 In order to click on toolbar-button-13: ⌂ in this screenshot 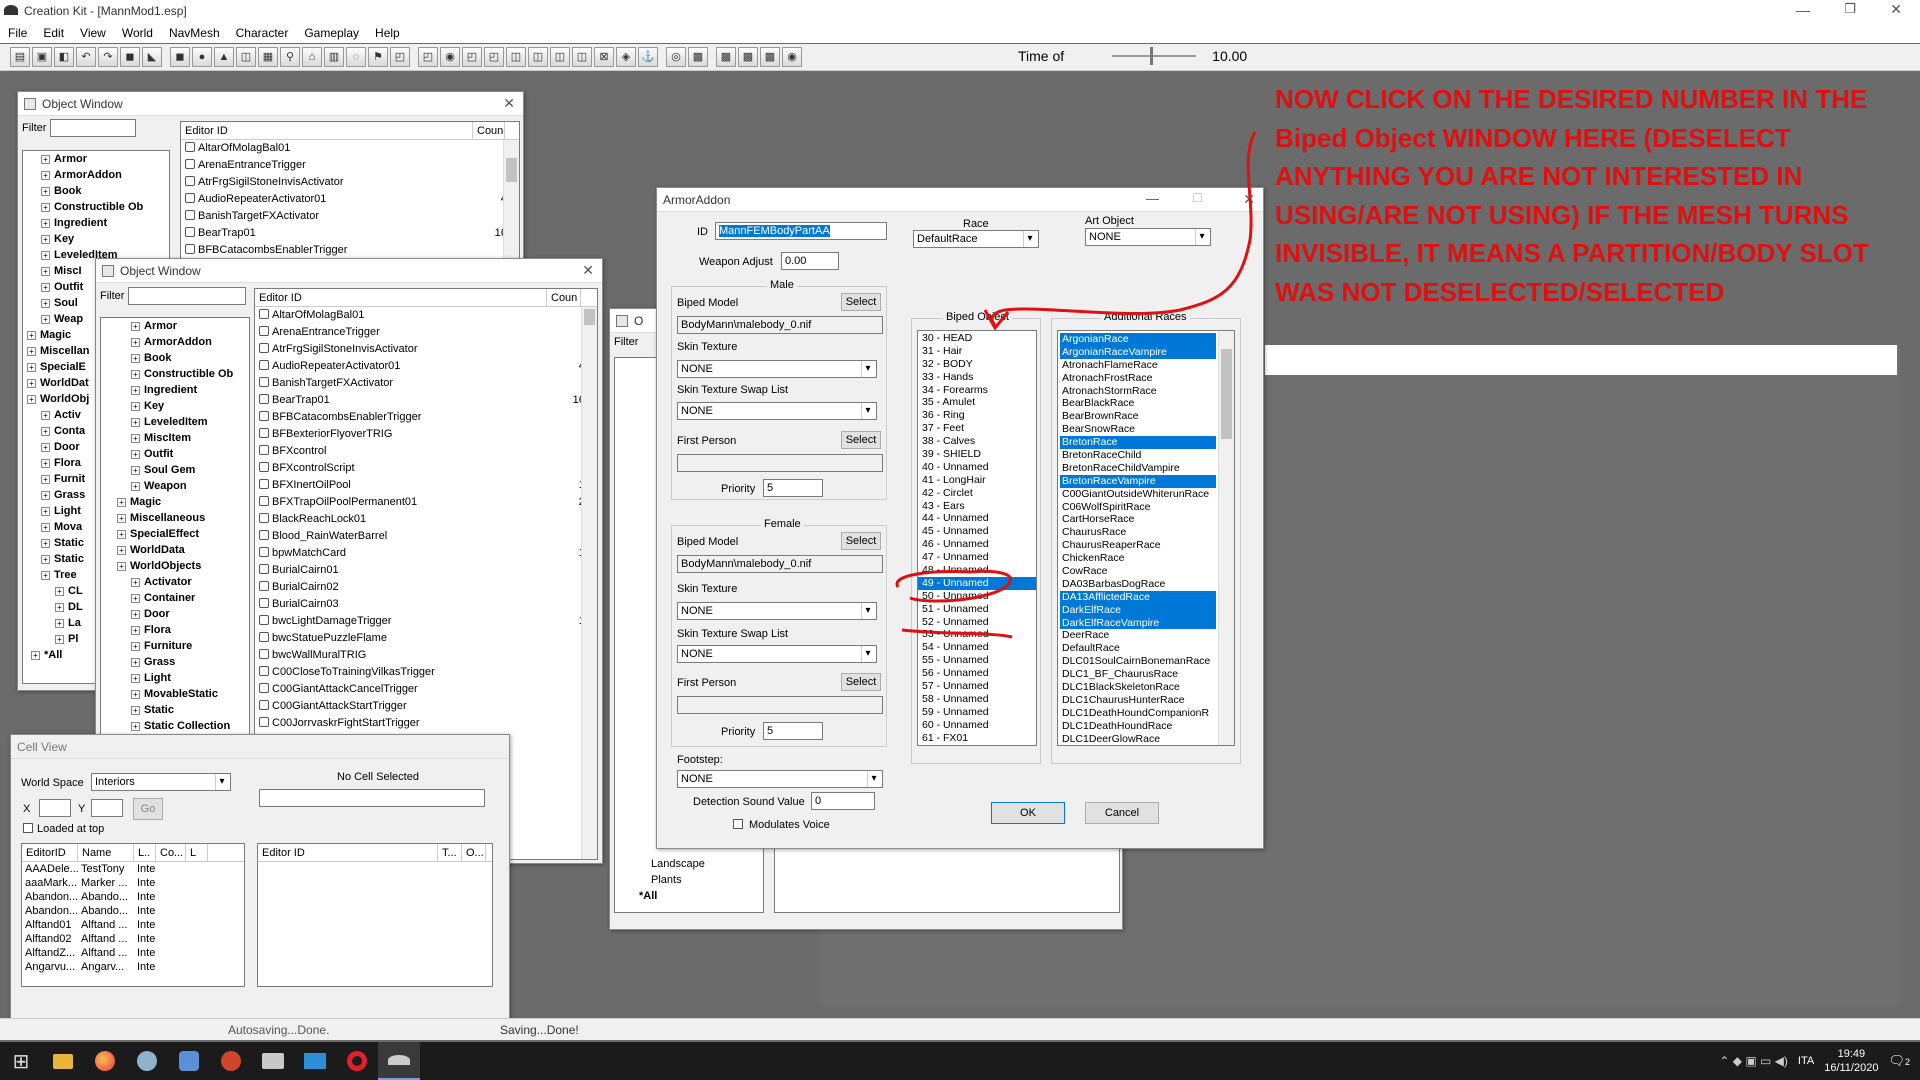, I will do `click(312, 57)`.